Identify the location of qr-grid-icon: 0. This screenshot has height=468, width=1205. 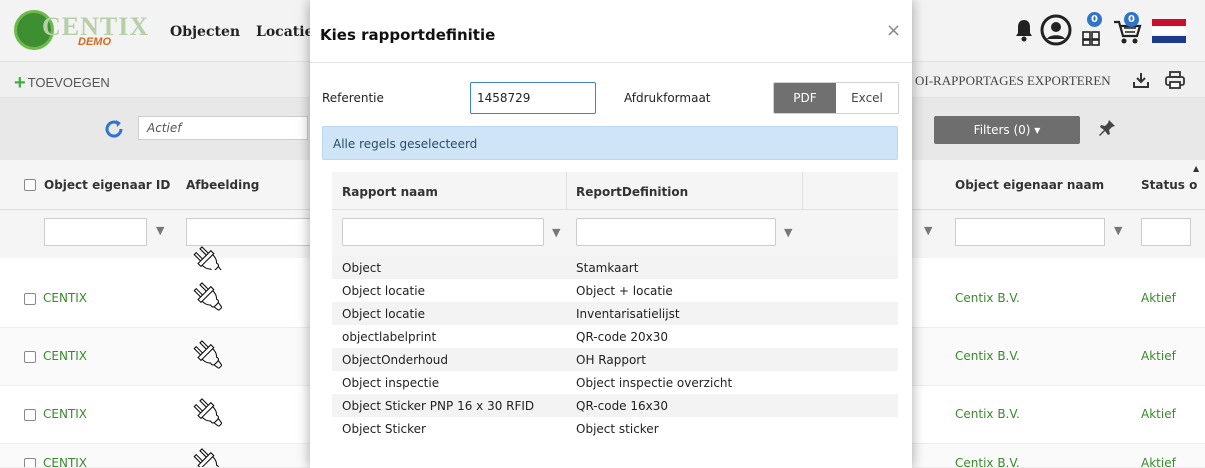
(1091, 30).